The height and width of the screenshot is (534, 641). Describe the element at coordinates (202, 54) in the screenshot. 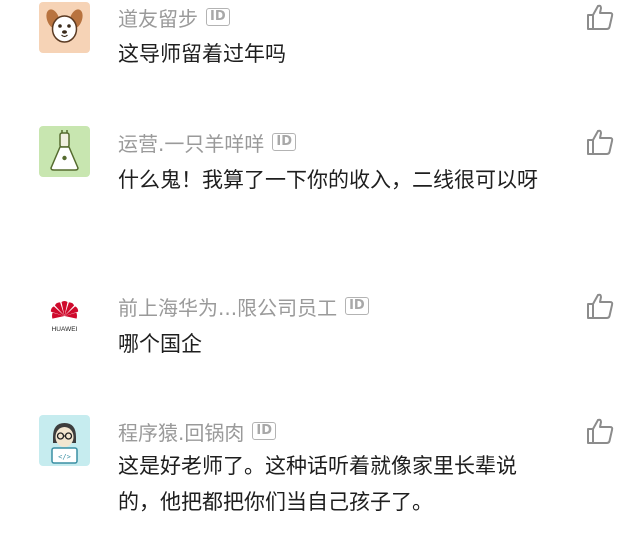

I see `comment-text: 这导师留着过年吗` at that location.